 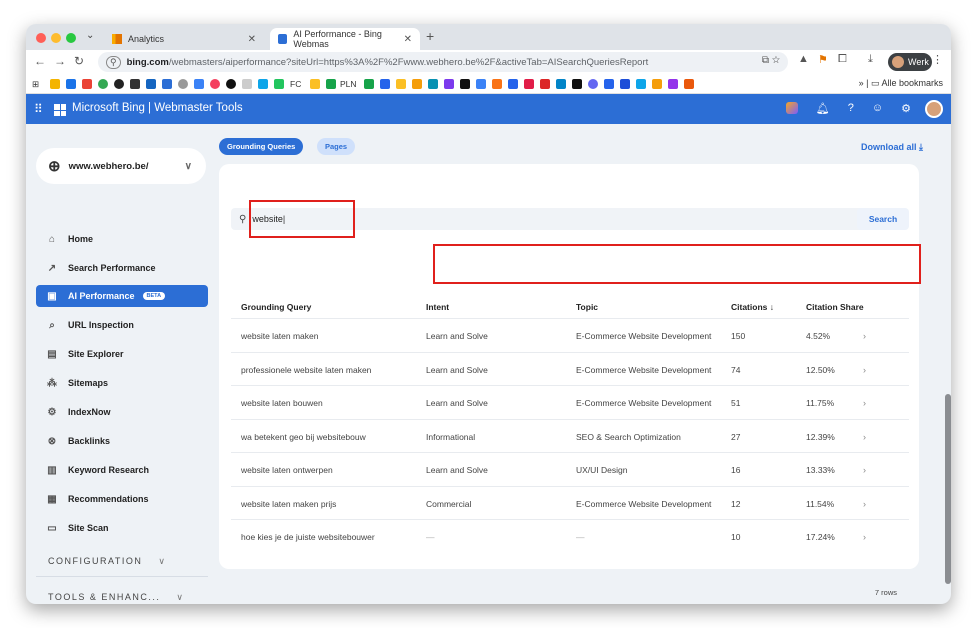 I want to click on tab-ai-performance: AI Performance - Bing Webmas ✕, so click(x=345, y=39).